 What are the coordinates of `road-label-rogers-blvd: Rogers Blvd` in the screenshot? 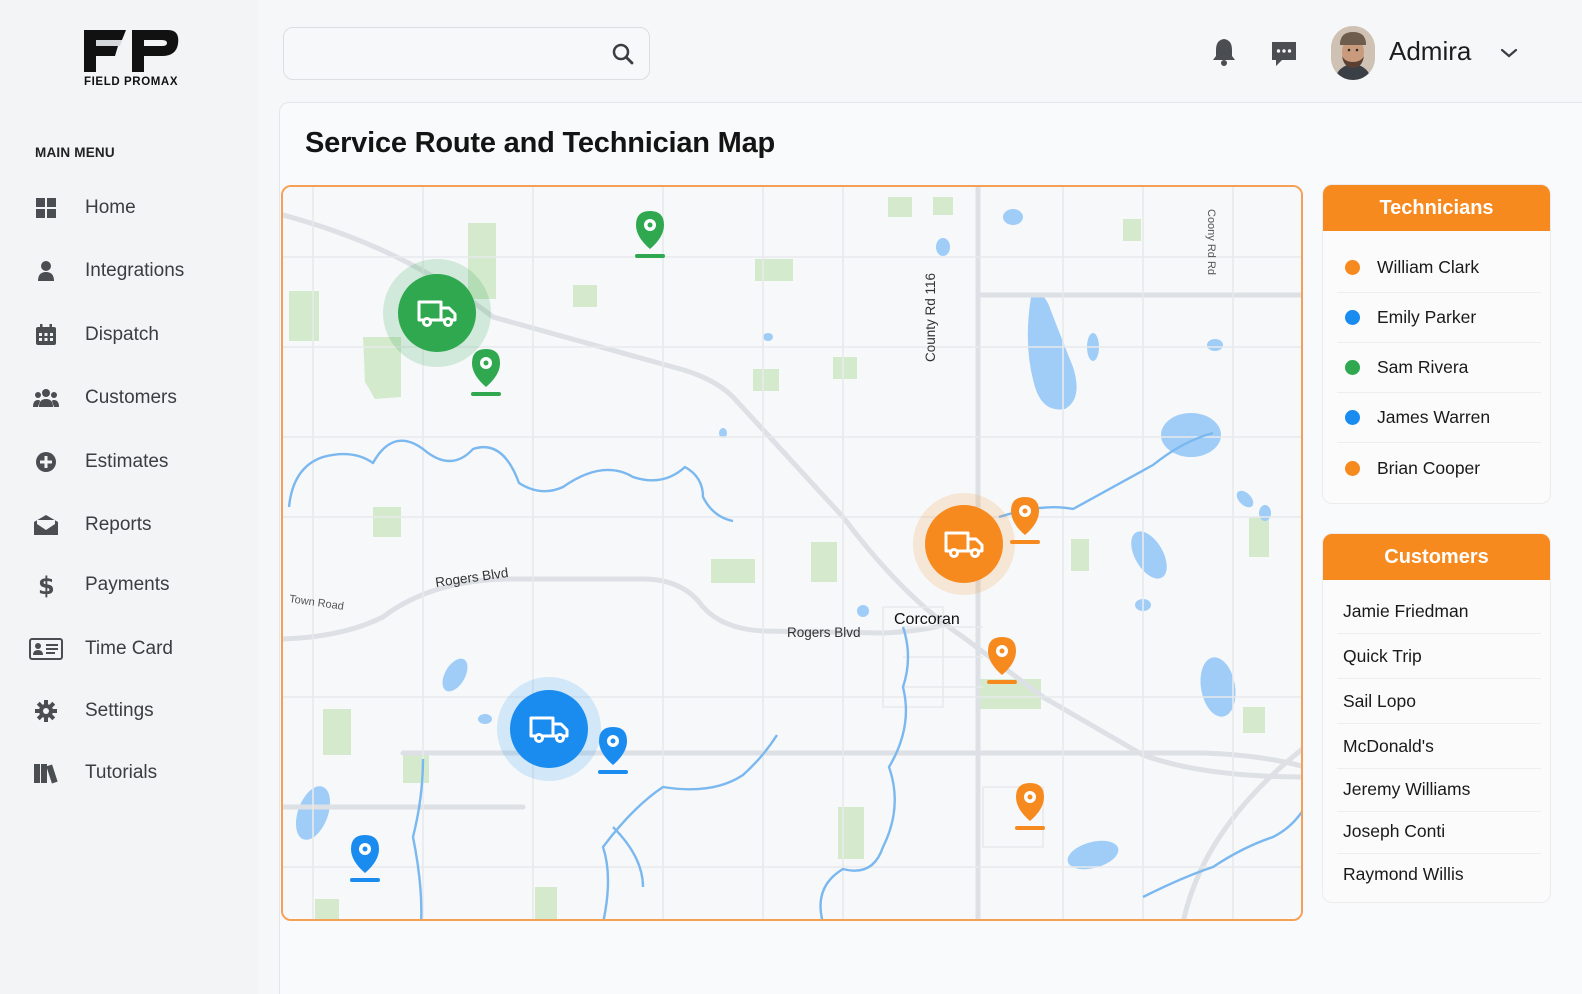 It's located at (824, 632).